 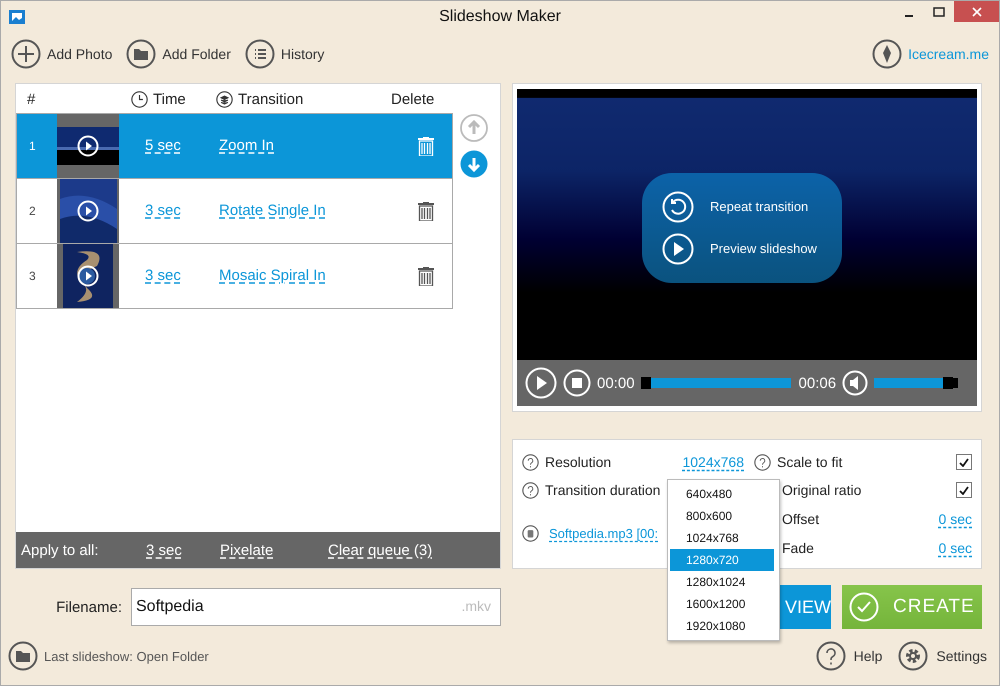 What do you see at coordinates (32, 276) in the screenshot?
I see `row-number: 3` at bounding box center [32, 276].